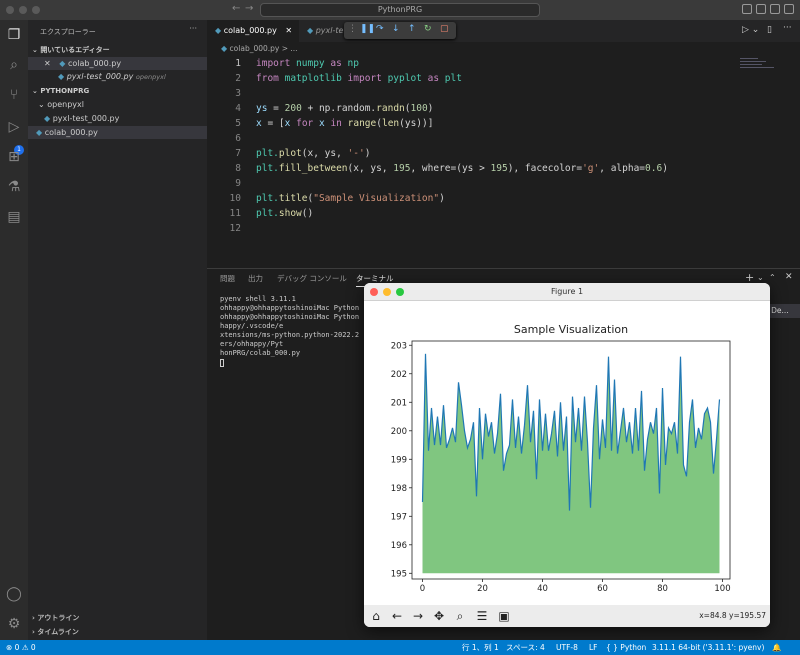 This screenshot has width=800, height=655. What do you see at coordinates (255, 278) in the screenshot?
I see `tab-output: 出力` at bounding box center [255, 278].